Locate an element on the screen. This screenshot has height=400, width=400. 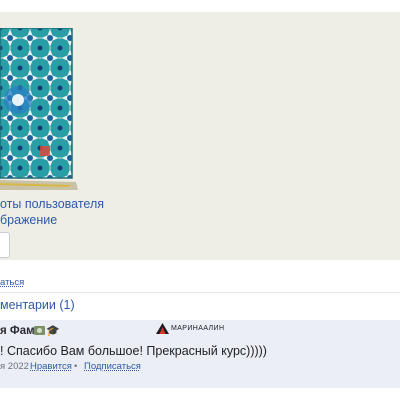
image-link: бражение is located at coordinates (28, 220).